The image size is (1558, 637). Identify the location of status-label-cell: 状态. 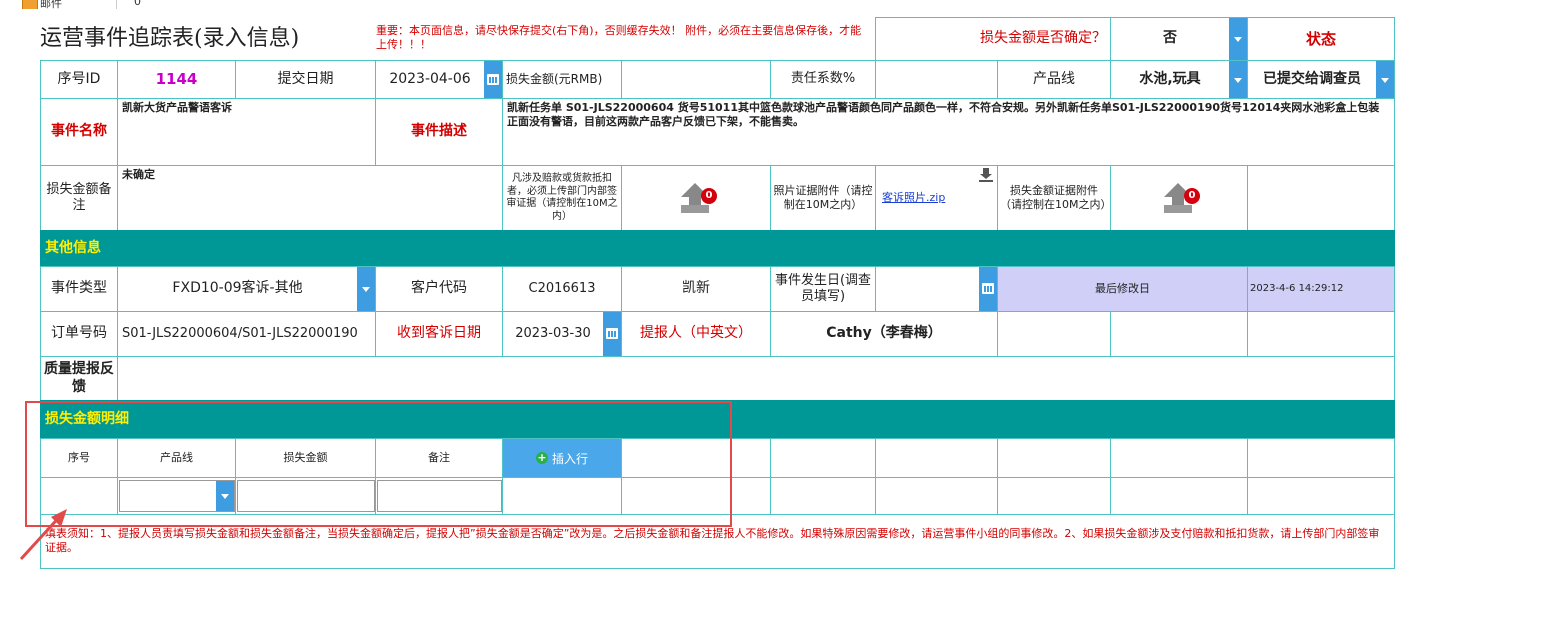
(1321, 39).